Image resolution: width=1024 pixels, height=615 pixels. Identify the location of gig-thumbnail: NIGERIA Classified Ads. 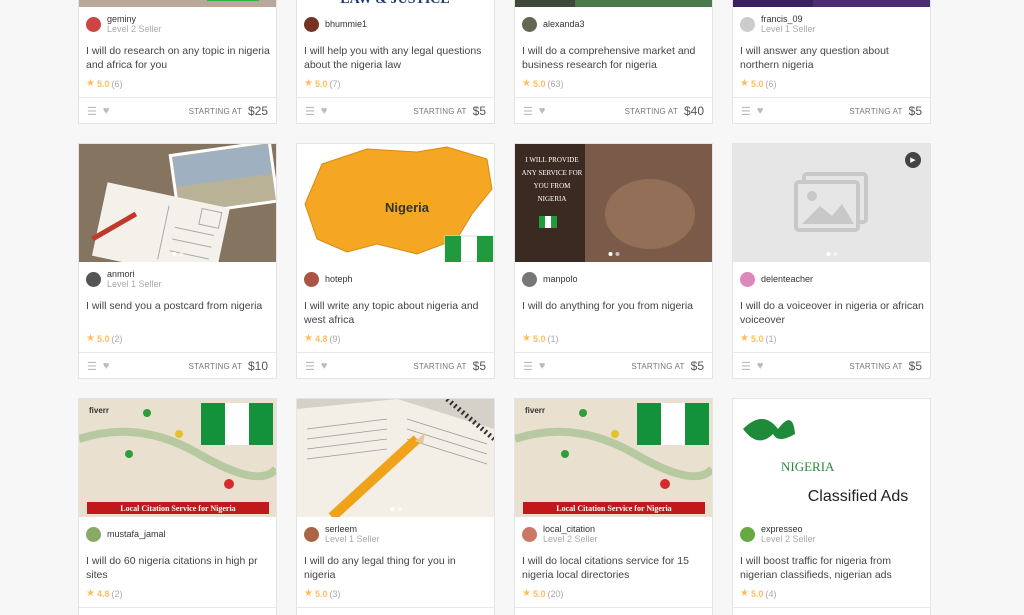
(831, 458).